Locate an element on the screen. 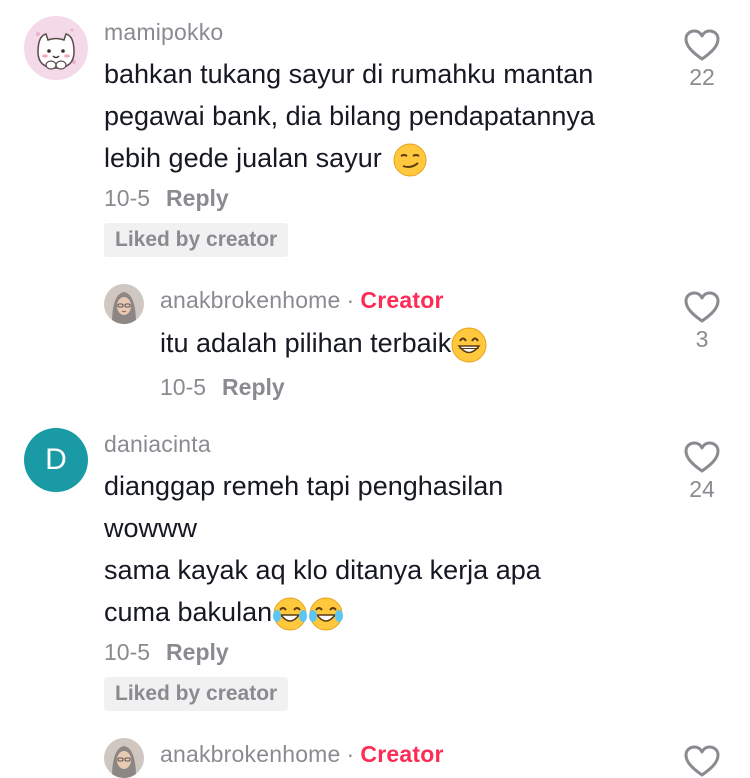 The width and height of the screenshot is (750, 778). avatar-letter: D is located at coordinates (56, 459).